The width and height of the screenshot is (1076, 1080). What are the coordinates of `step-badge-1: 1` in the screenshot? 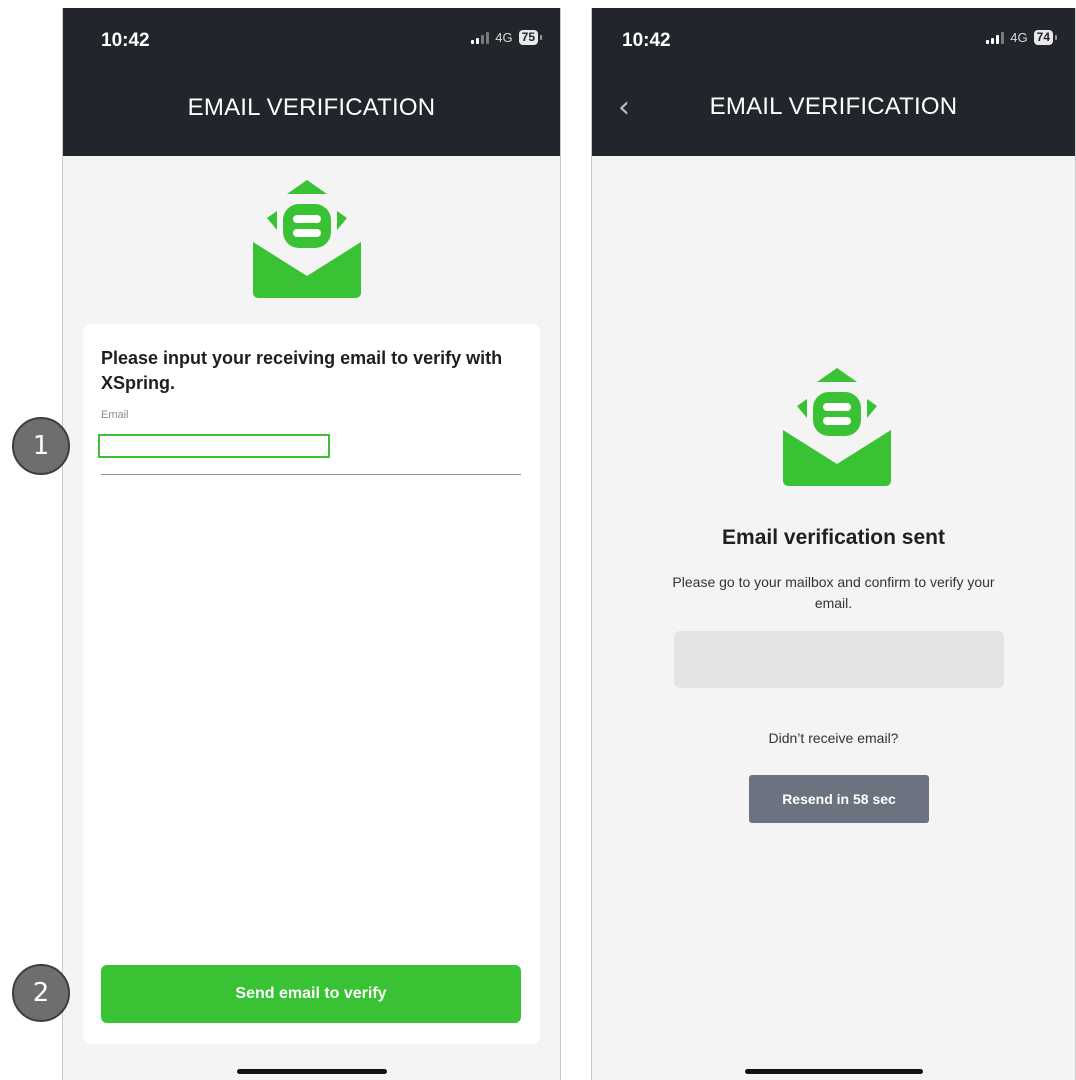 It's located at (41, 446).